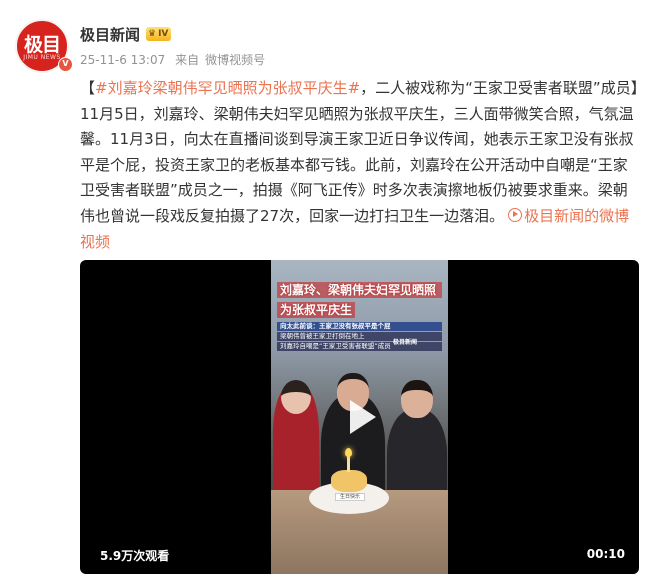  What do you see at coordinates (348, 464) in the screenshot?
I see `candle` at bounding box center [348, 464].